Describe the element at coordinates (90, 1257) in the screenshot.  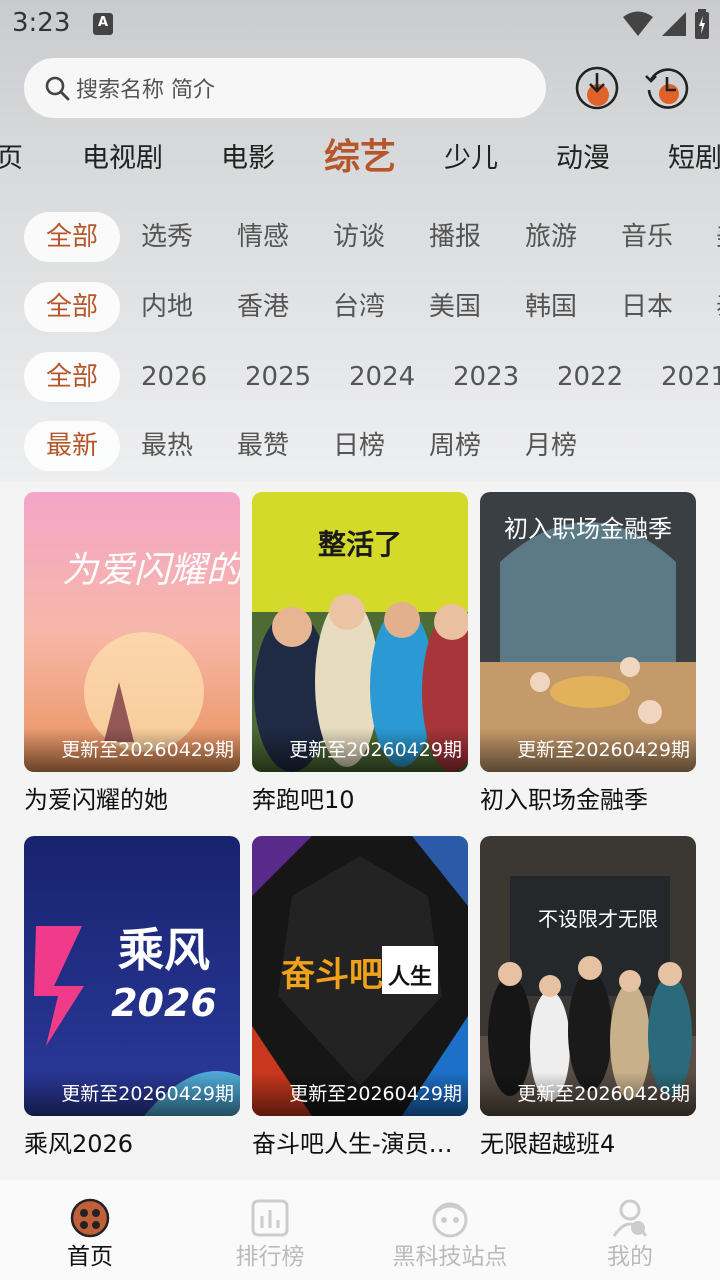
I see `nav-home-label: 首页` at that location.